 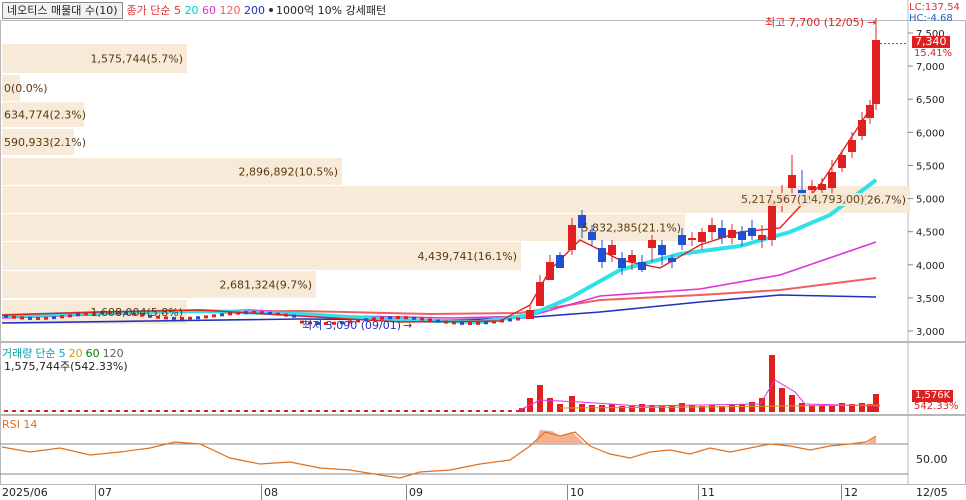 I want to click on volume-profile-label: 2,681,324(9.7%), so click(x=265, y=285).